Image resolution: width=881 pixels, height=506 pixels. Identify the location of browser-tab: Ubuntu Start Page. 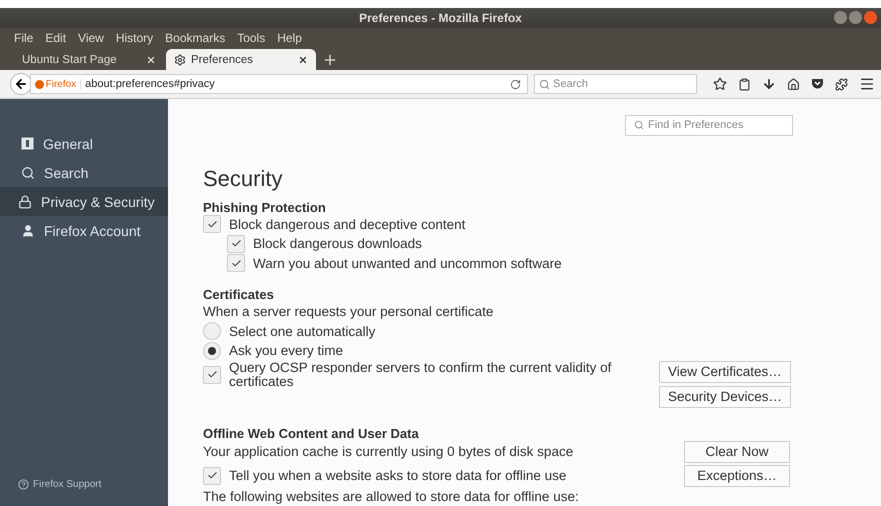
(89, 59).